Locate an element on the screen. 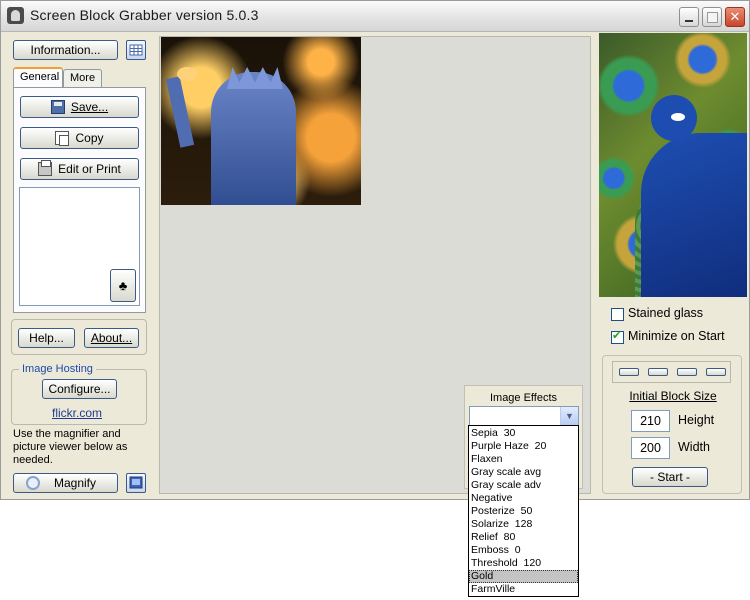 The width and height of the screenshot is (750, 600). height-label: Height is located at coordinates (696, 420).